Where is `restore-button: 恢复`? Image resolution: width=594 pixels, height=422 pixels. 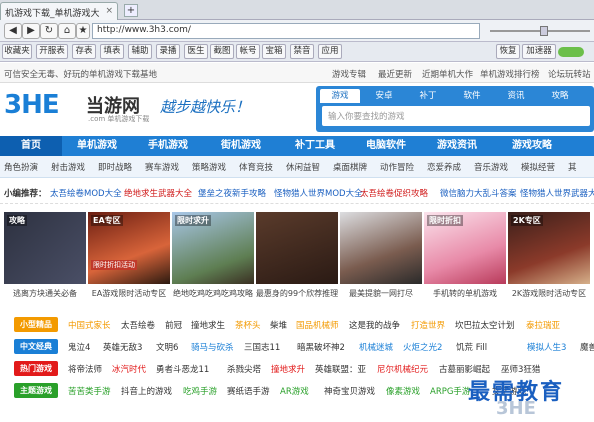
restore-button: 恢复 is located at coordinates (508, 51).